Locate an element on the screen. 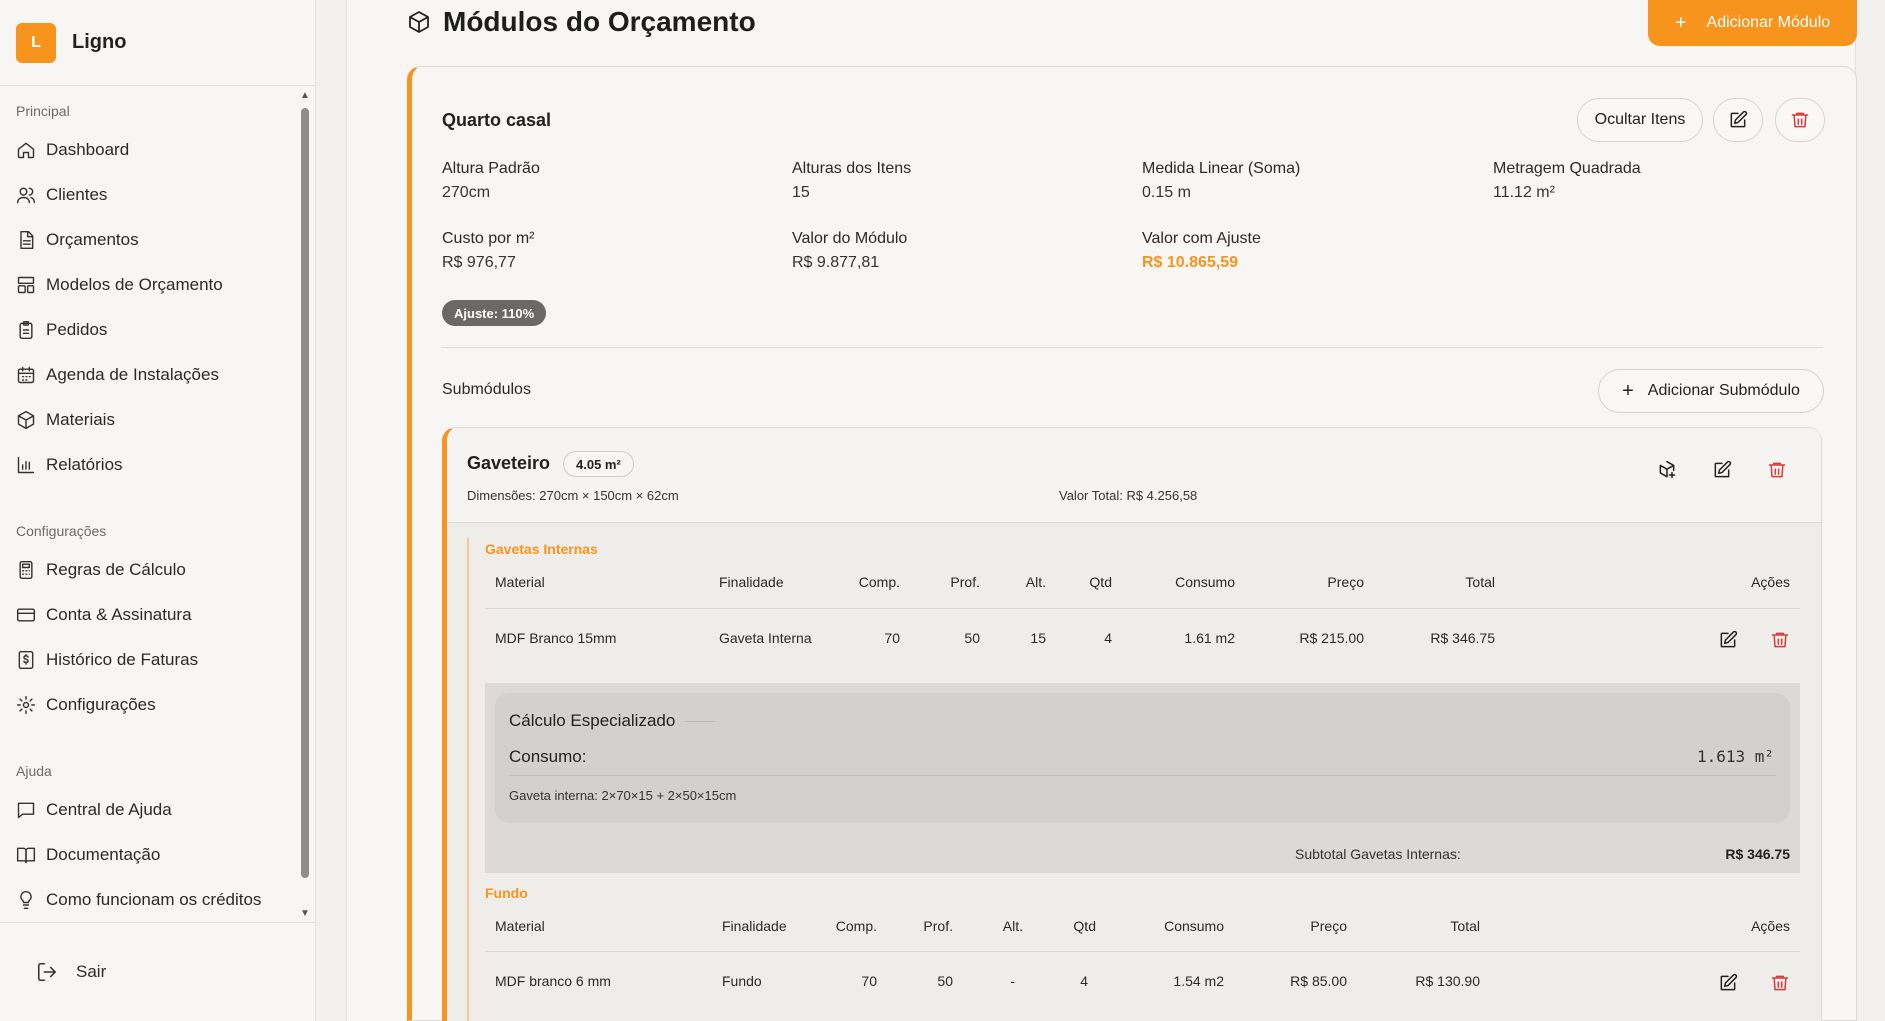 The image size is (1885, 1021). users-icon is located at coordinates (26, 195).